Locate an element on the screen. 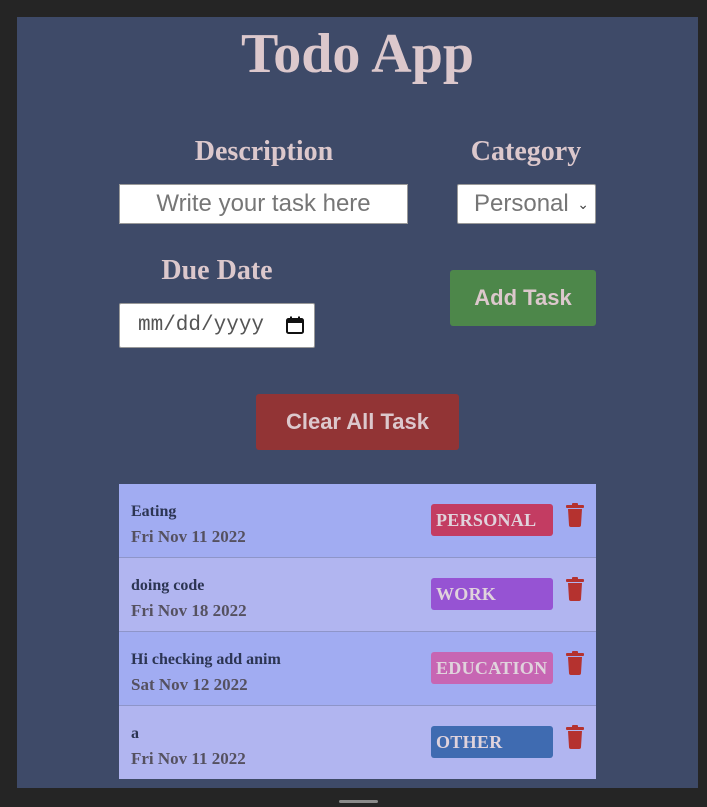 The width and height of the screenshot is (707, 807). task-text: Eating is located at coordinates (154, 511).